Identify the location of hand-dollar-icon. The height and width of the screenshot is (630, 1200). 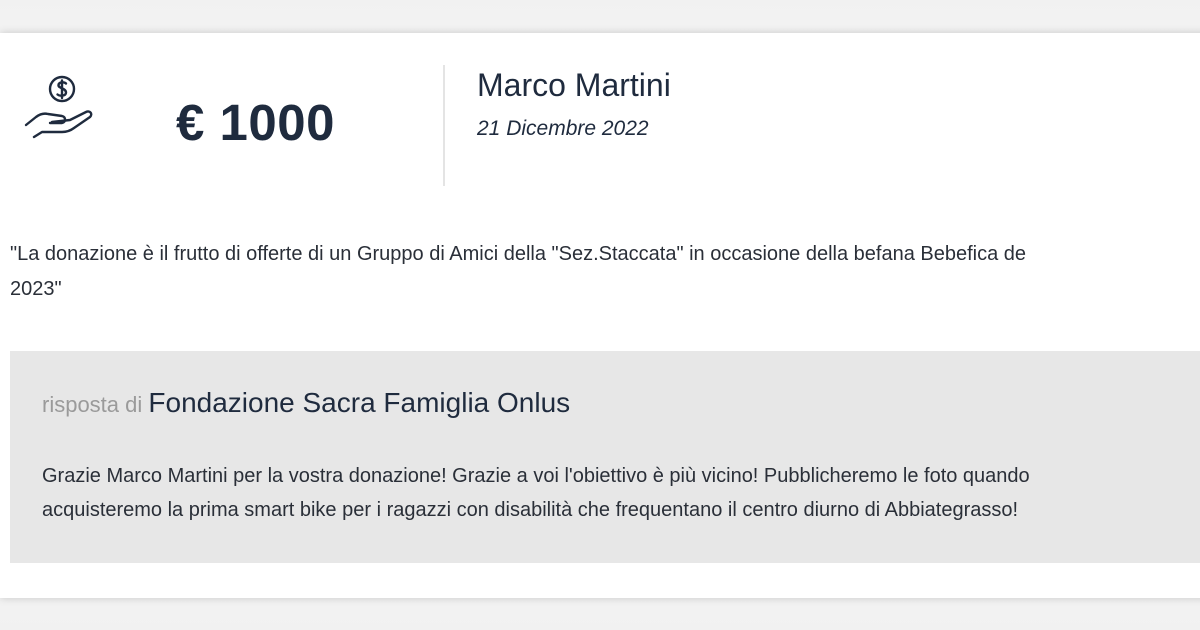
(58, 107).